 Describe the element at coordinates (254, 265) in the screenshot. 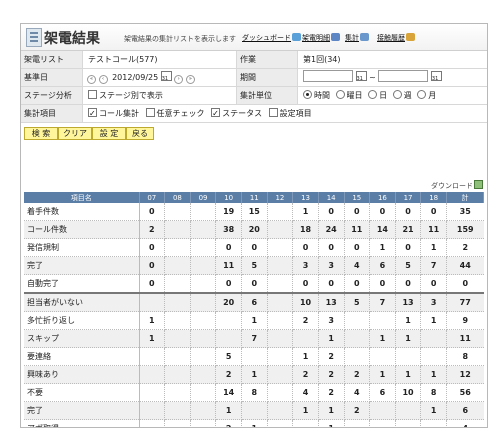

I see `table-cell: 5` at that location.